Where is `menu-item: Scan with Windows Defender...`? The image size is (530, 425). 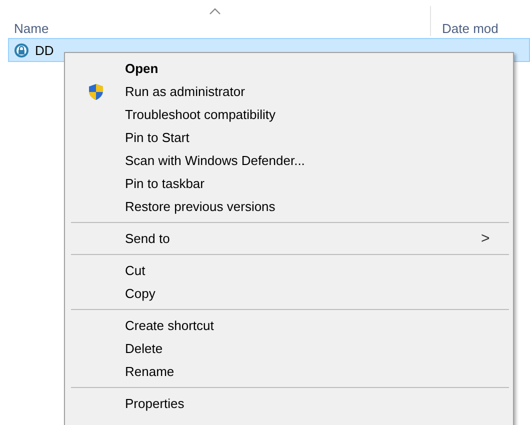 menu-item: Scan with Windows Defender... is located at coordinates (289, 160).